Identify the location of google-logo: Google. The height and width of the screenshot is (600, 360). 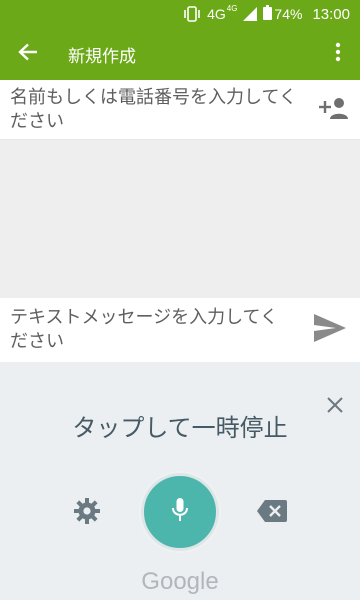
(180, 581).